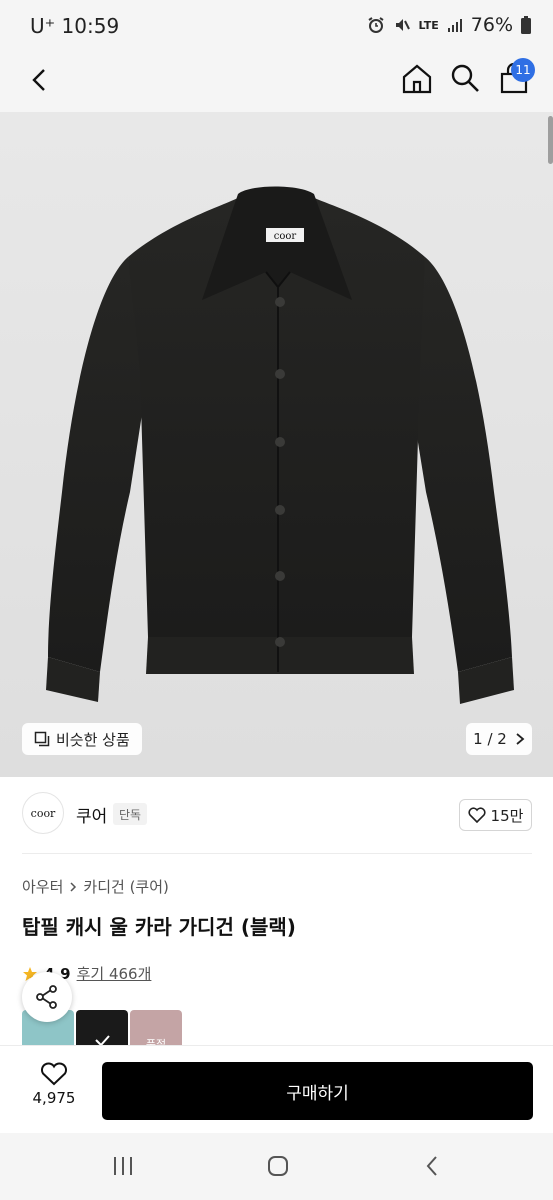 This screenshot has width=553, height=1200. What do you see at coordinates (507, 815) in the screenshot?
I see `brand-like-count: 15만` at bounding box center [507, 815].